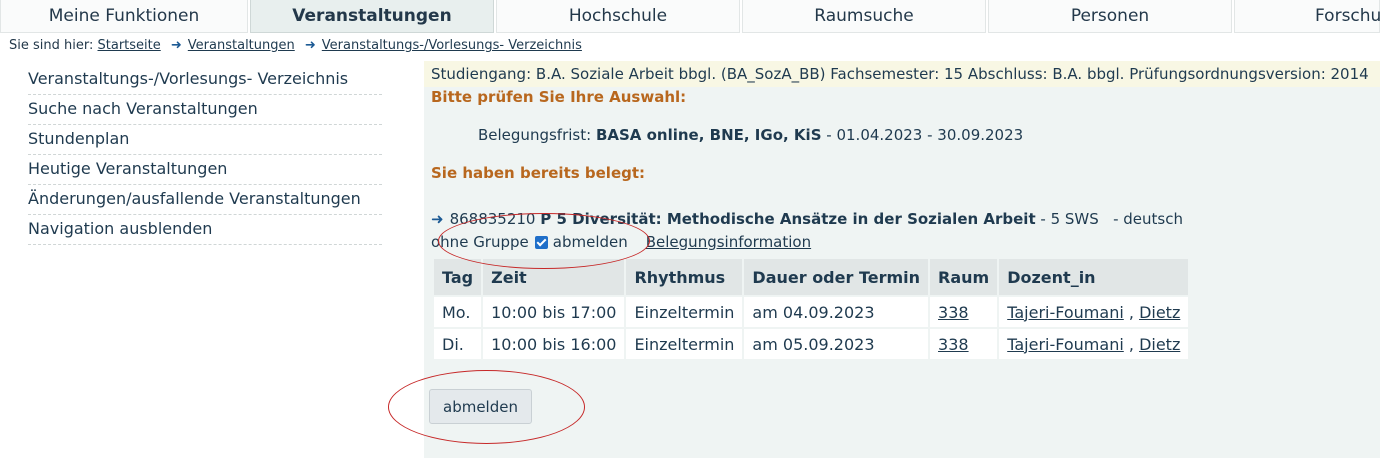 The height and width of the screenshot is (458, 1380). What do you see at coordinates (205, 200) in the screenshot?
I see `menu-item-aenderungen: Änderungen/ausfallende Veranstaltungen` at bounding box center [205, 200].